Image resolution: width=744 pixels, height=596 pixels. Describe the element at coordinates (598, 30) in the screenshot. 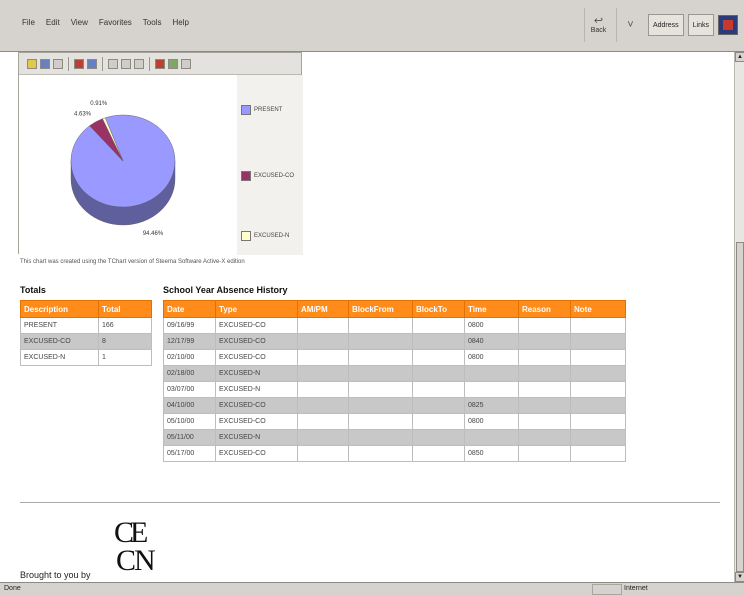

I see `back-label: Back` at that location.